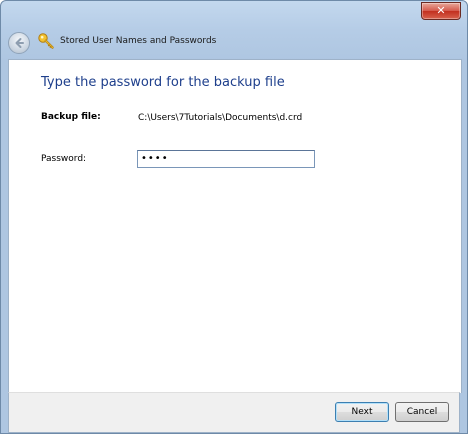 Image resolution: width=468 pixels, height=434 pixels. I want to click on back-button, so click(19, 43).